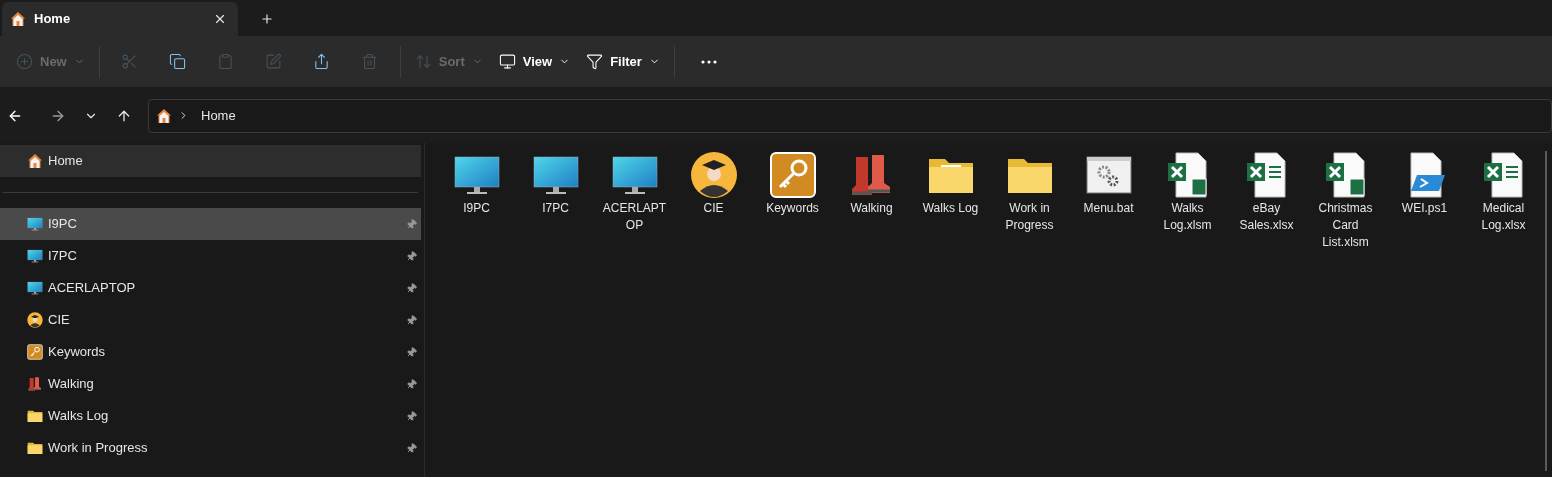 This screenshot has height=477, width=1552. What do you see at coordinates (1345, 201) in the screenshot?
I see `file-item: Christmas Card List.xlsm` at bounding box center [1345, 201].